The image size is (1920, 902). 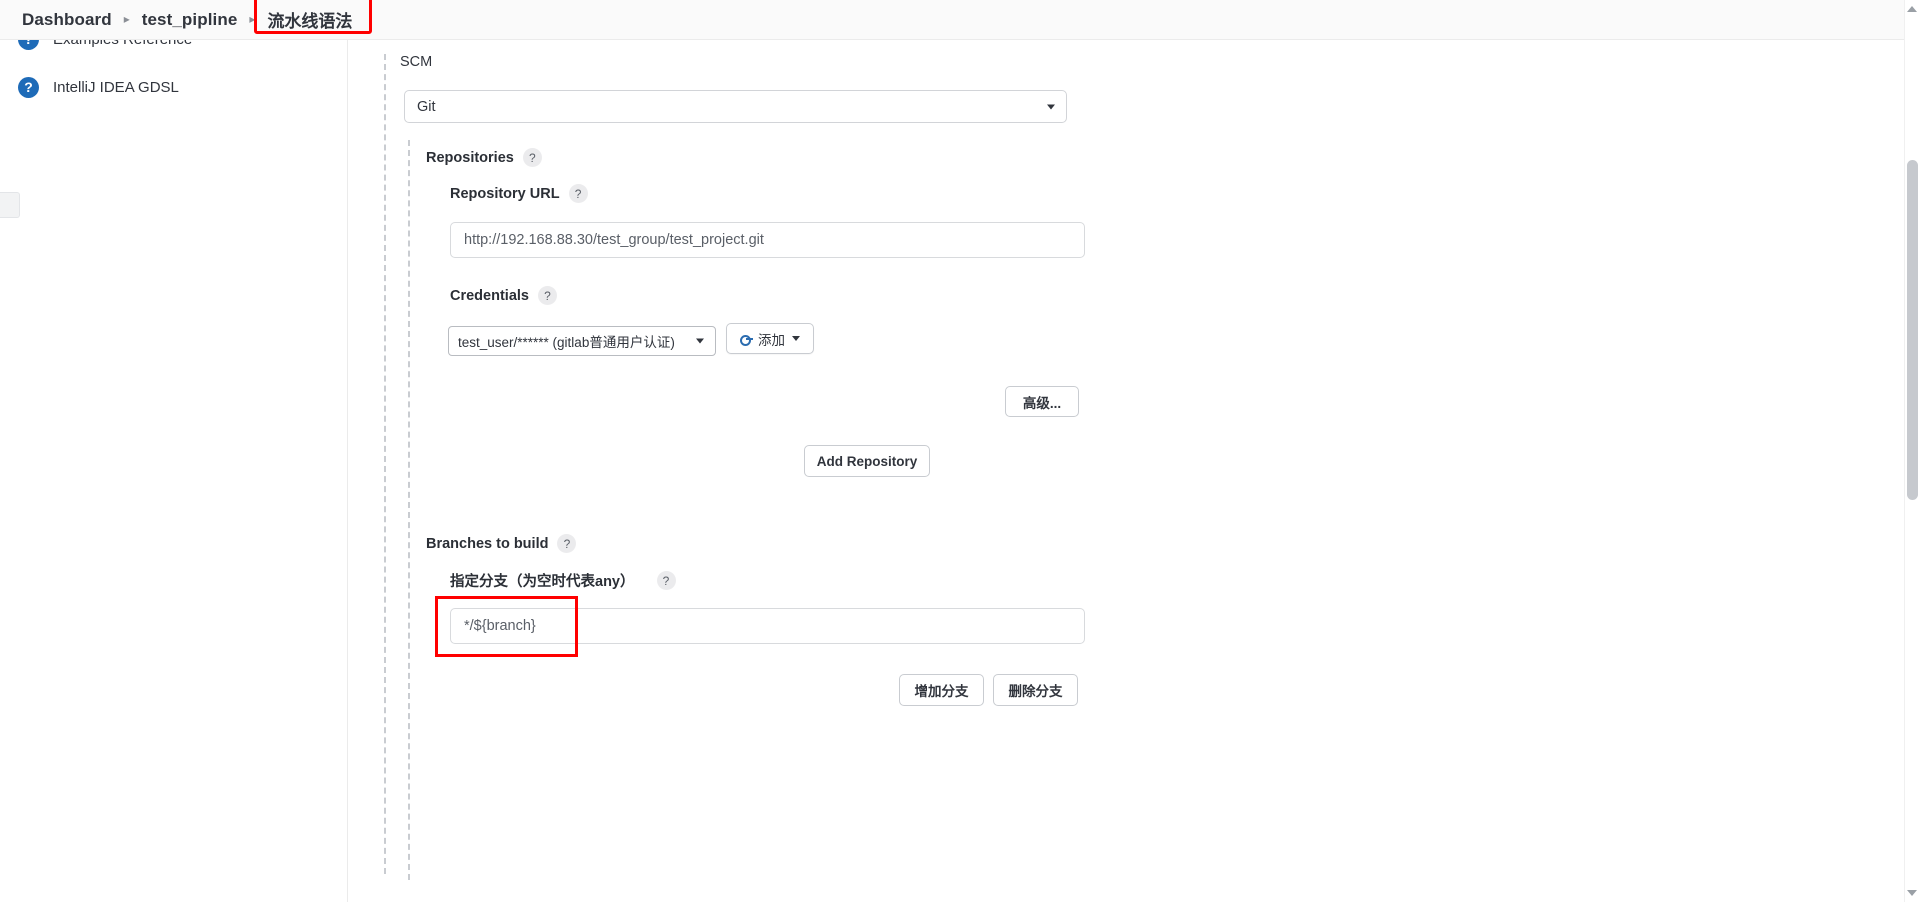 I want to click on form-outer-dashed-border, so click(x=385, y=464).